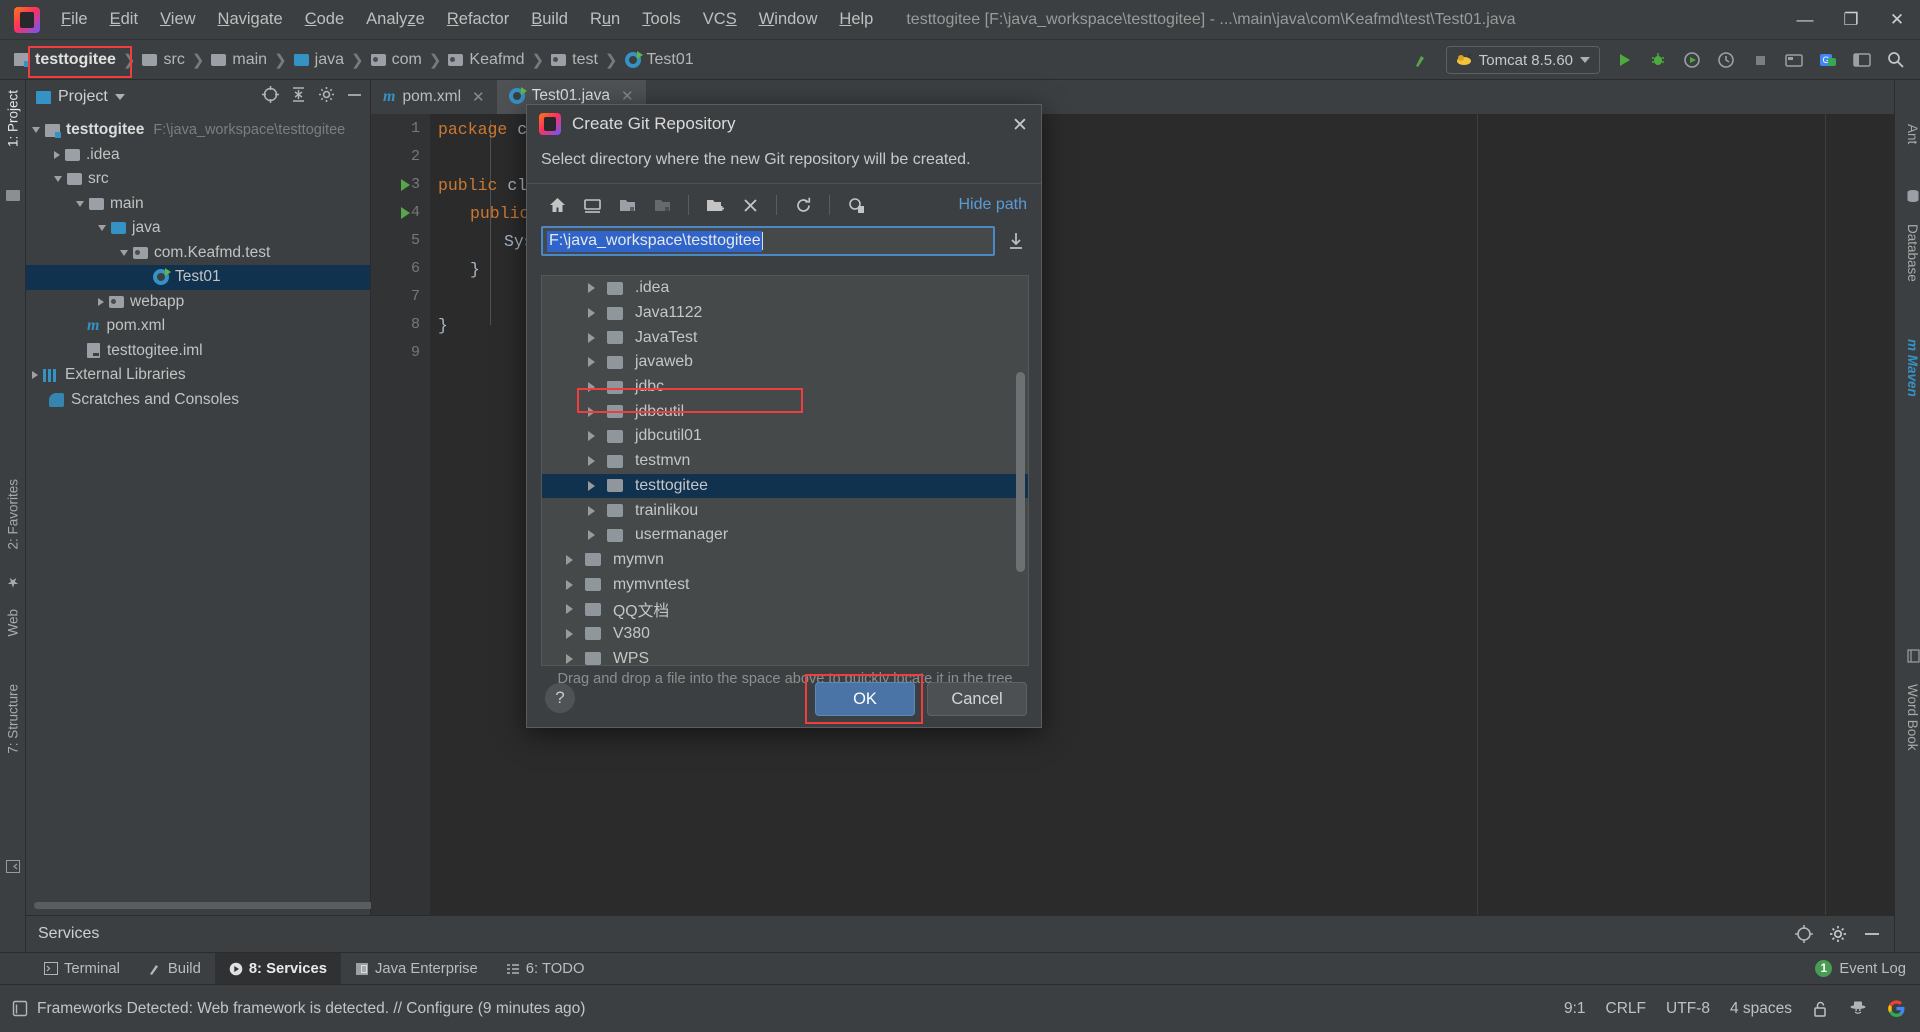 This screenshot has height=1032, width=1920. I want to click on settings-gear-icon, so click(1838, 934).